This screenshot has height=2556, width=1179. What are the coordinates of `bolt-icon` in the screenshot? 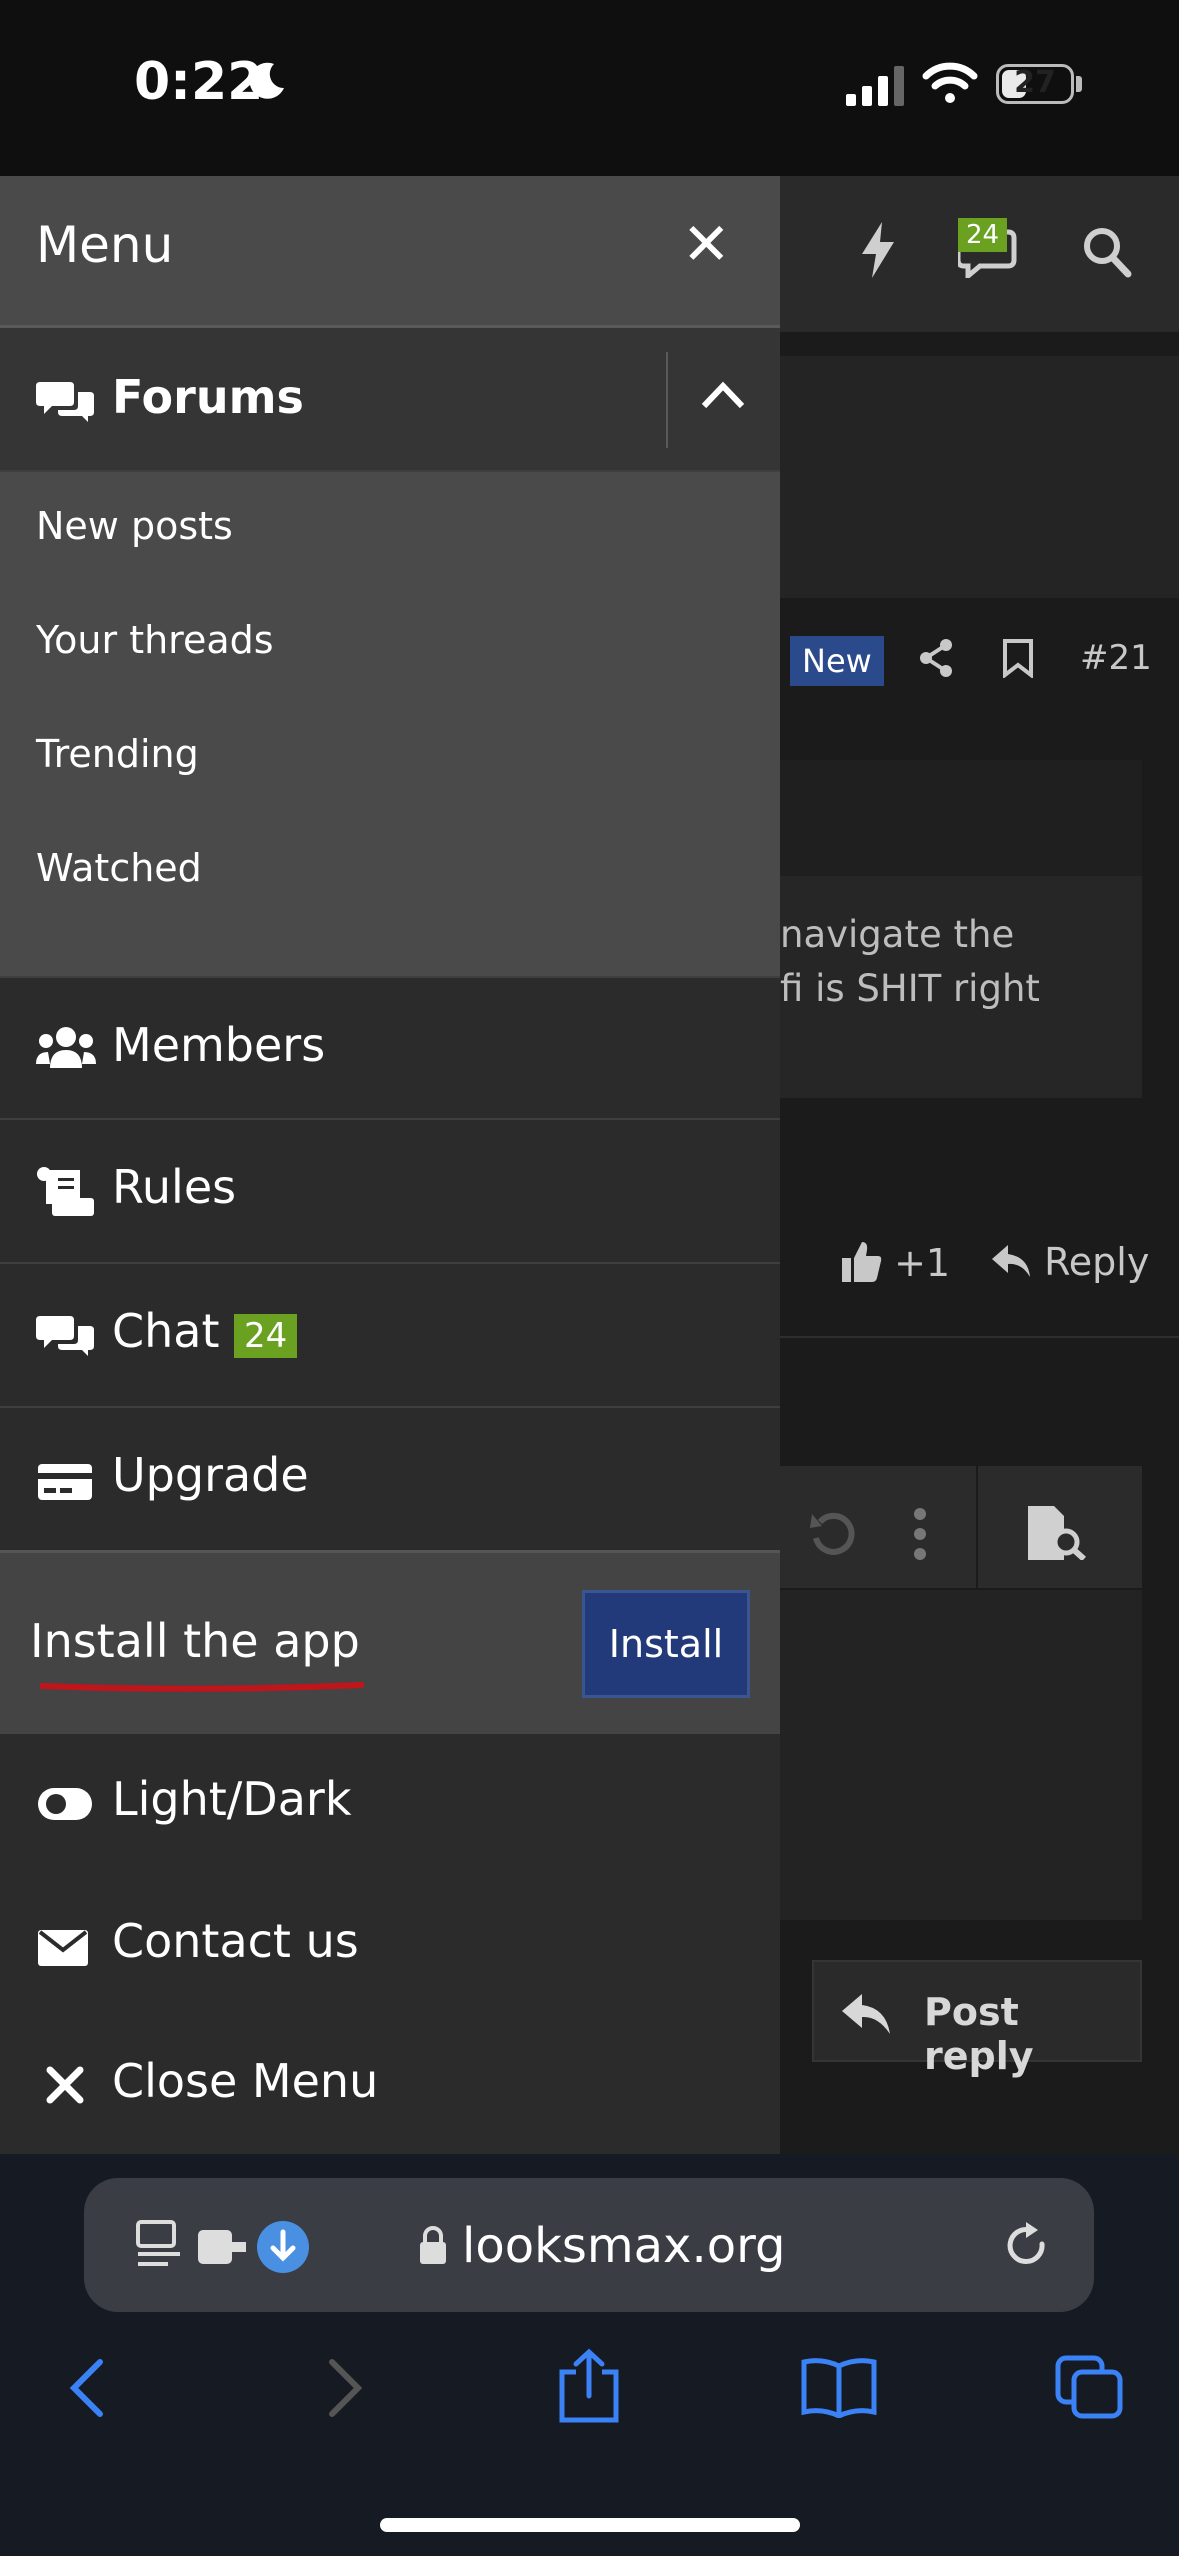 It's located at (878, 257).